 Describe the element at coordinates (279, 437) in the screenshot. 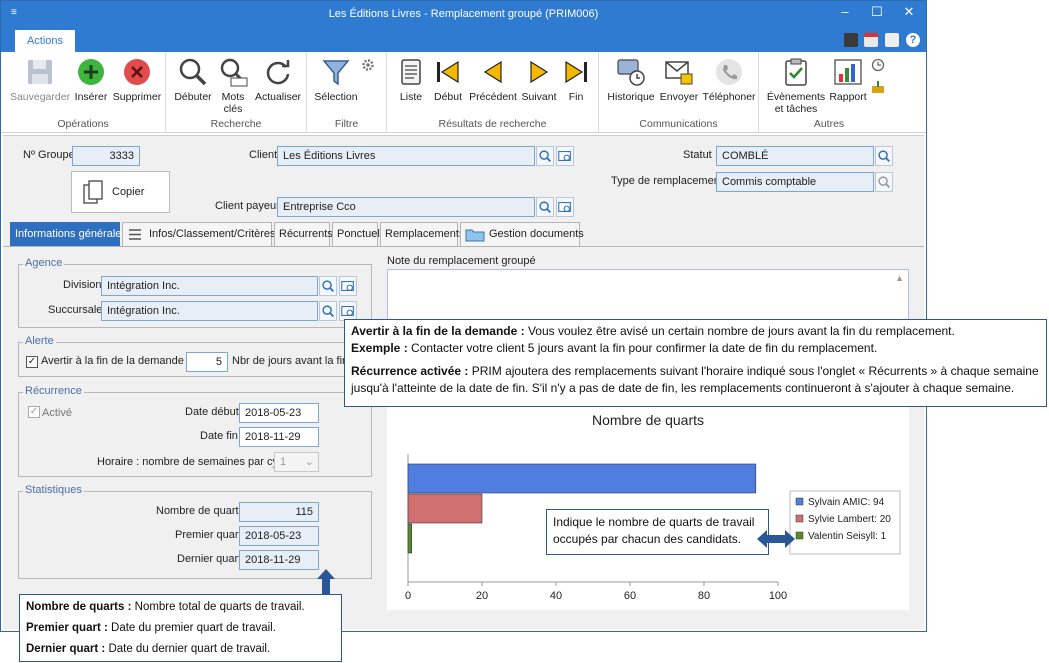

I see `end-date-field: 2018-11-29` at that location.